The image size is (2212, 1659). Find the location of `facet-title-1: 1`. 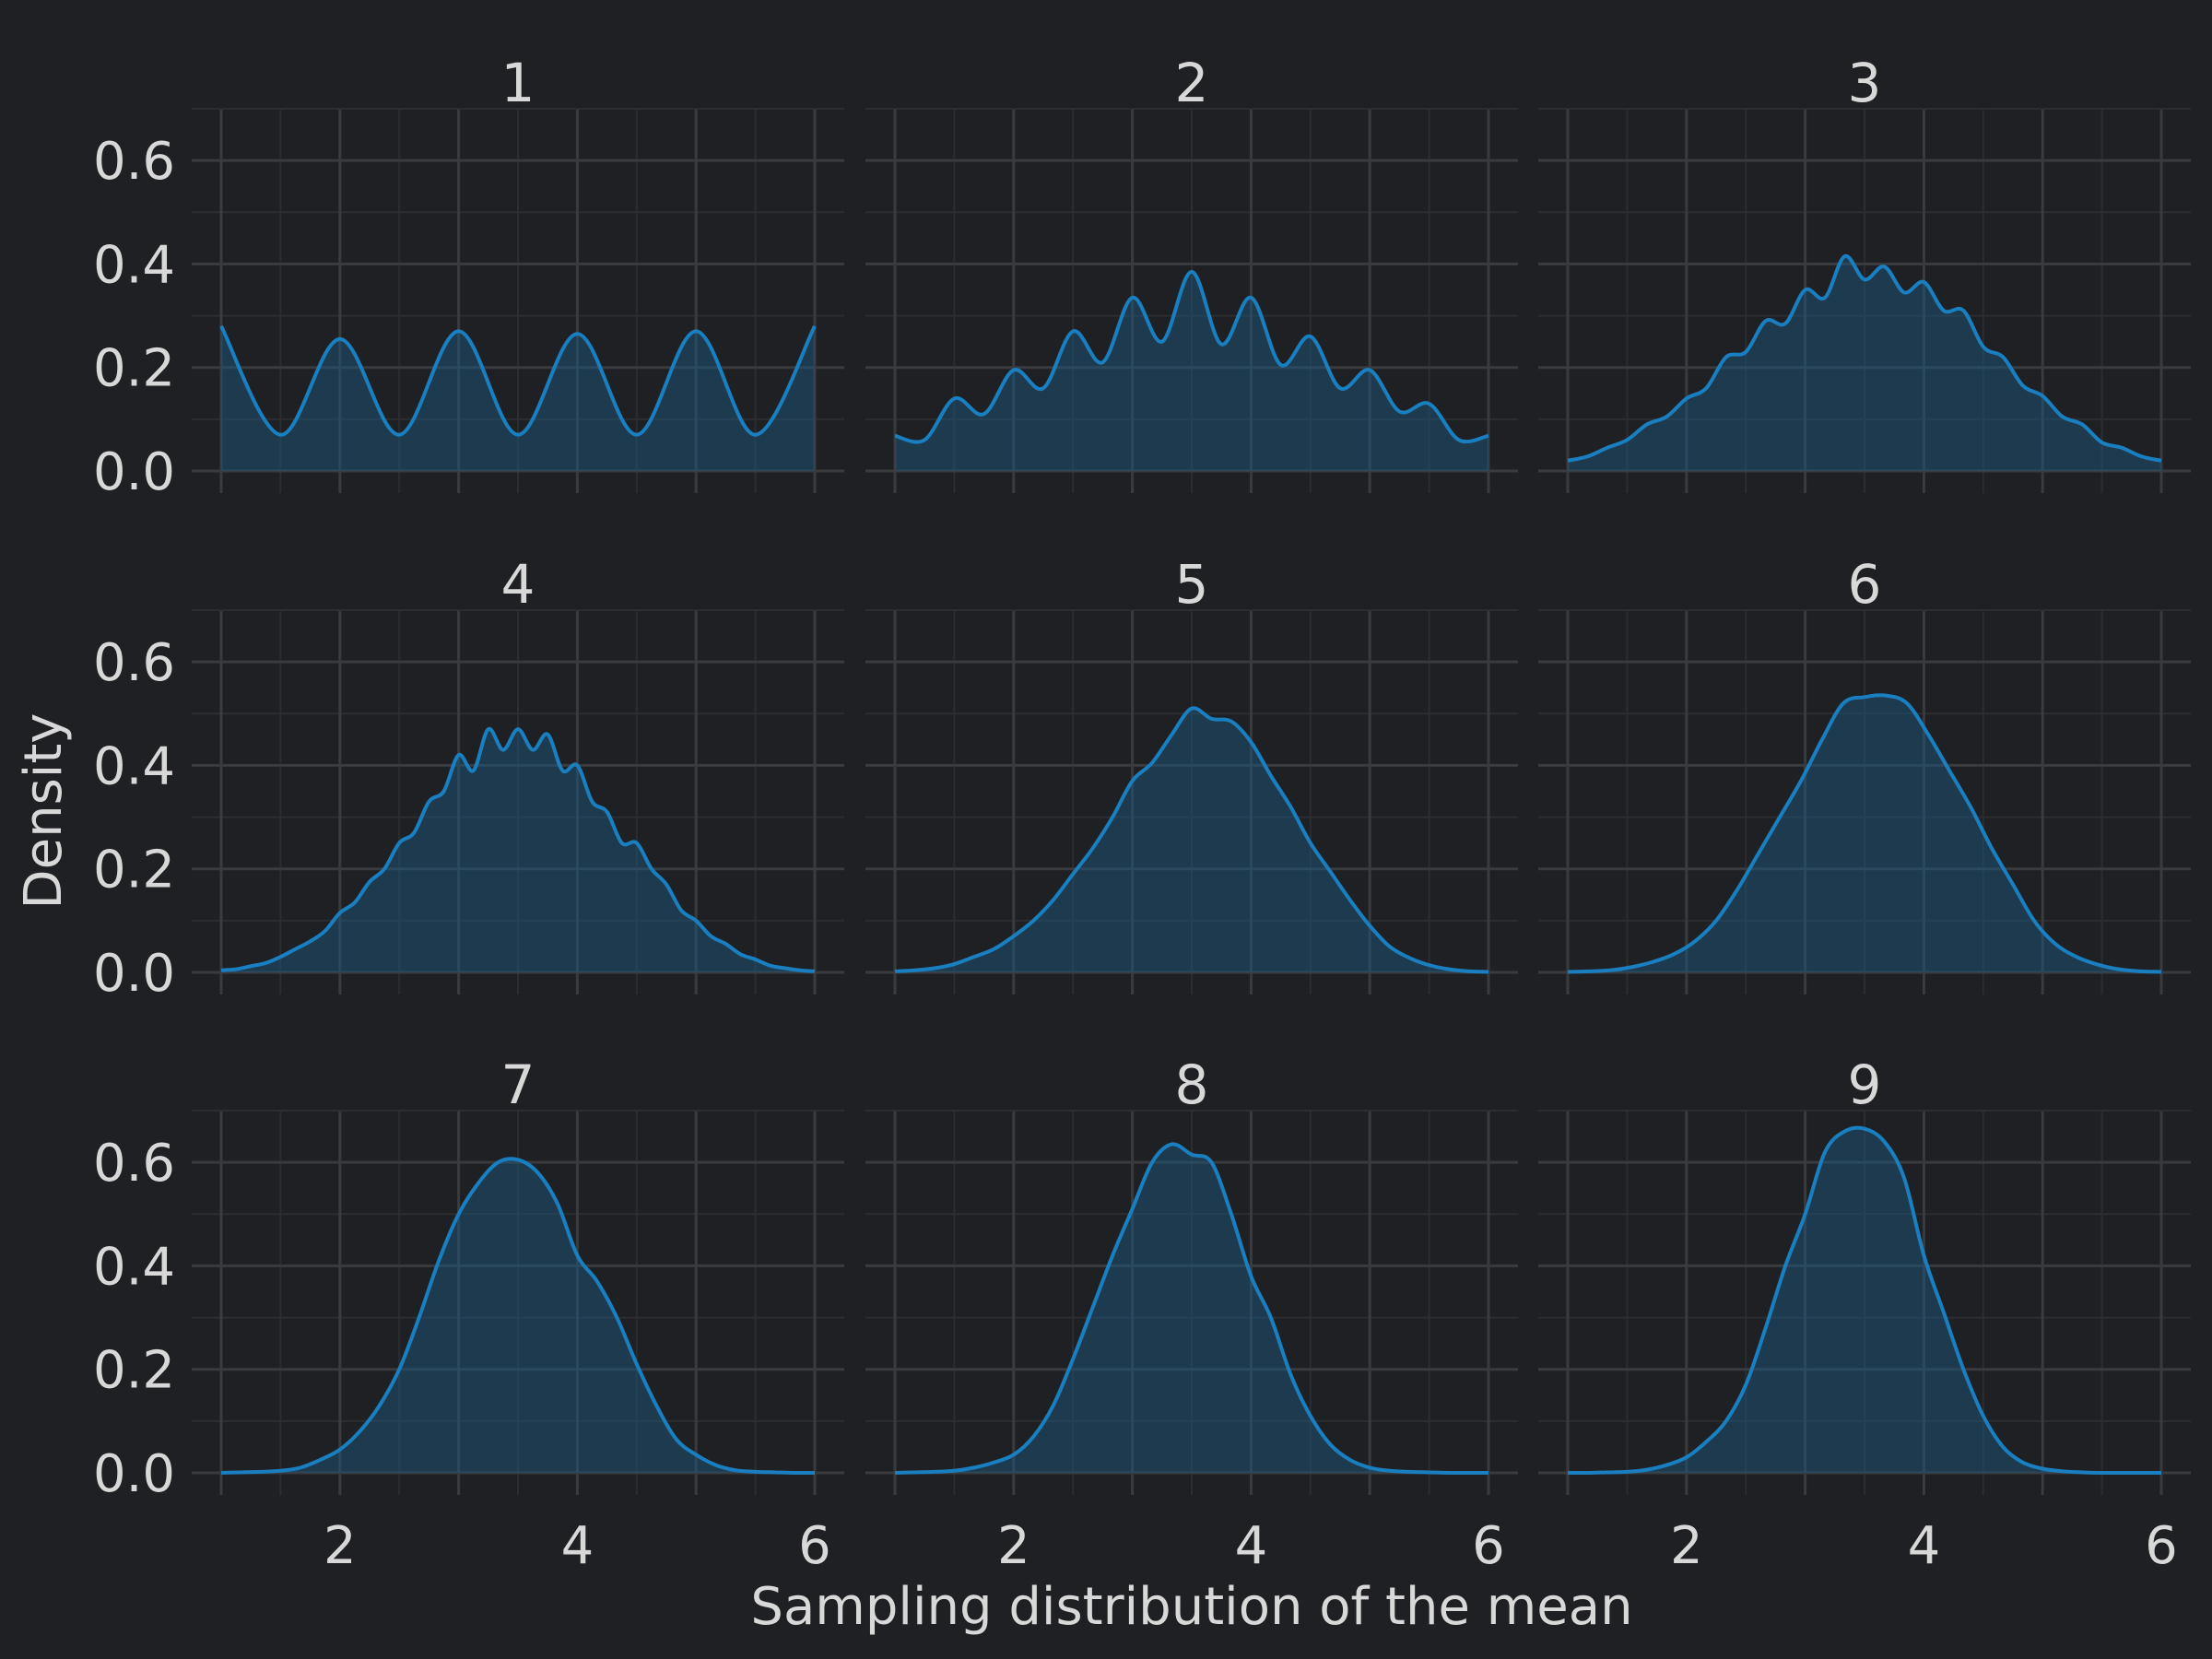

facet-title-1: 1 is located at coordinates (518, 83).